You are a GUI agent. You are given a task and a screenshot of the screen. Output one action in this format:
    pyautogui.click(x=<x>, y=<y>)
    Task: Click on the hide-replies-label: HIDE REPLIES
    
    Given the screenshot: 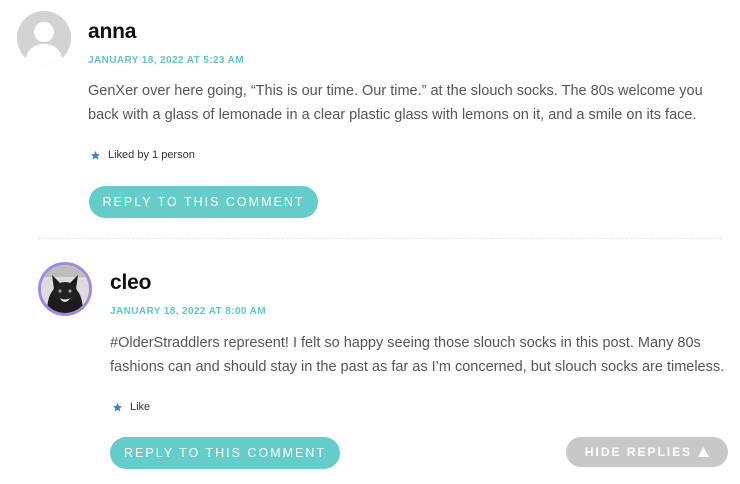 What is the action you would take?
    pyautogui.click(x=638, y=452)
    